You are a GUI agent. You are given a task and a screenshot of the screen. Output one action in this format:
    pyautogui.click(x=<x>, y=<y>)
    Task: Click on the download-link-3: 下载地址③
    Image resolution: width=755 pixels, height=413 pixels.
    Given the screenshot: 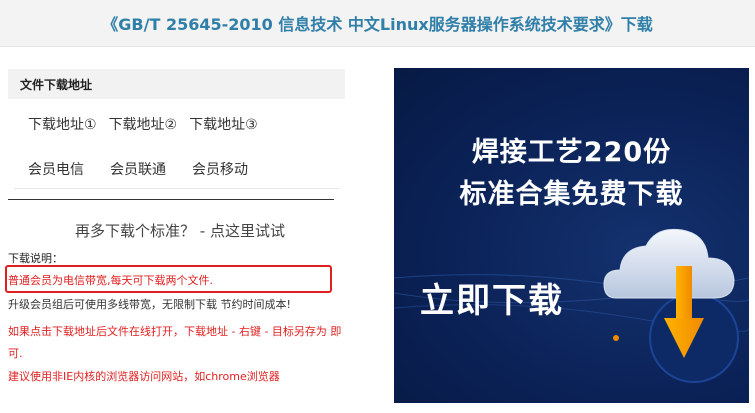 What is the action you would take?
    pyautogui.click(x=223, y=124)
    